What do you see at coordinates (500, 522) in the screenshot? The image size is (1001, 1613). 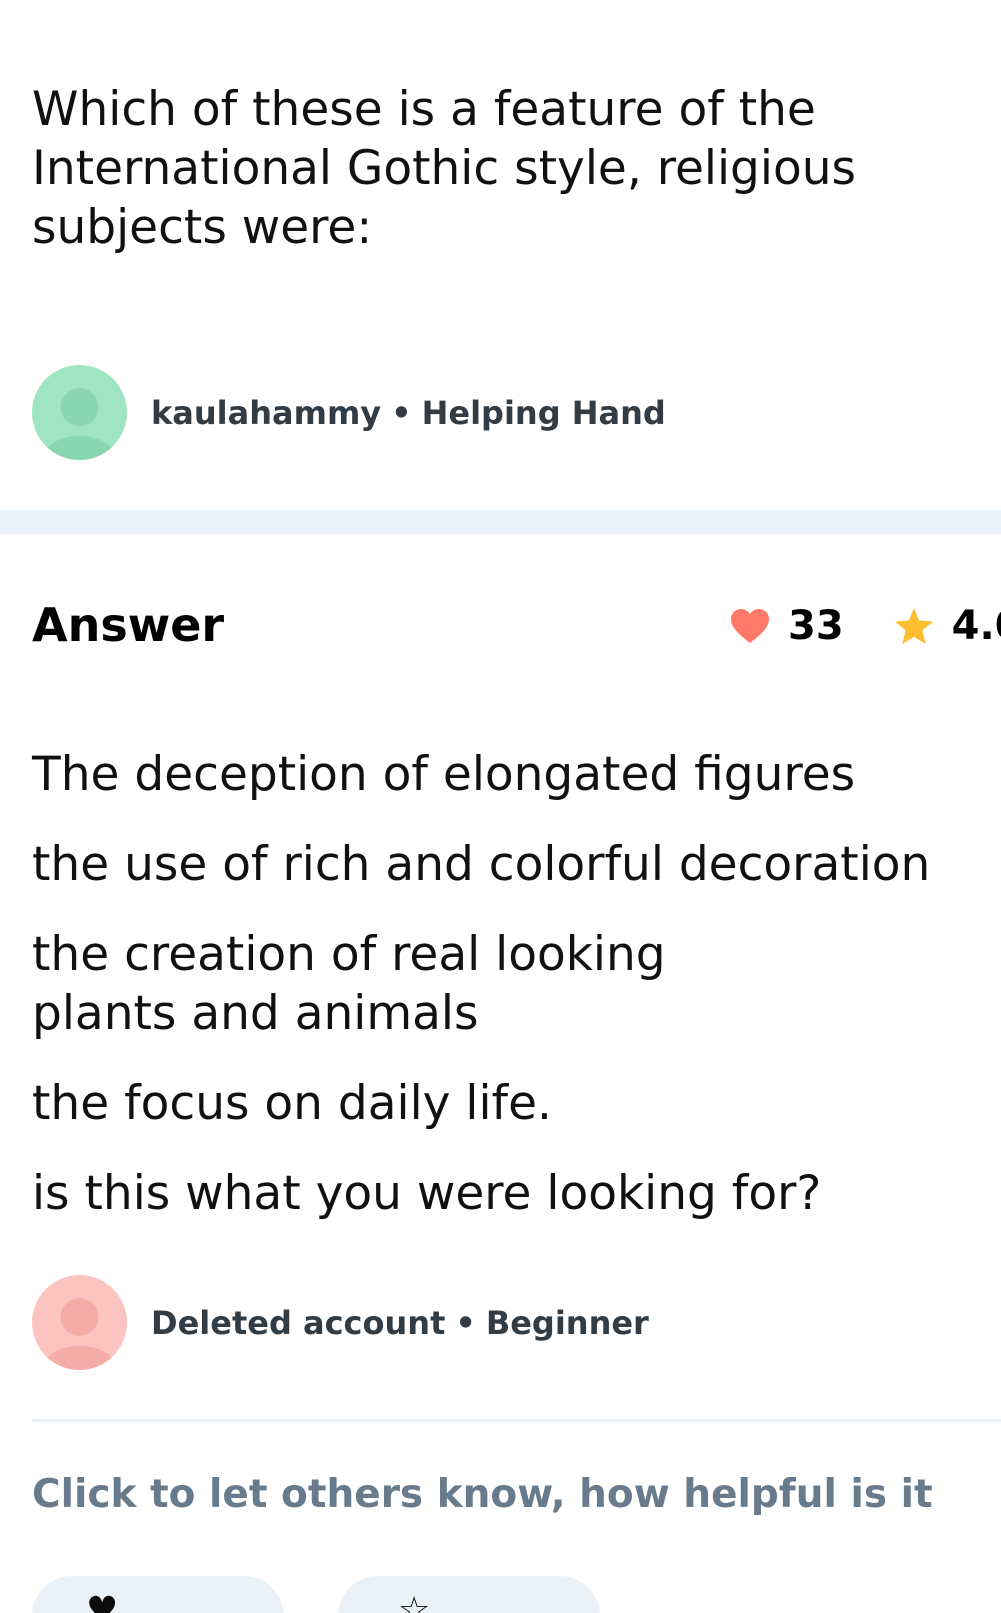 I see `section-separator` at bounding box center [500, 522].